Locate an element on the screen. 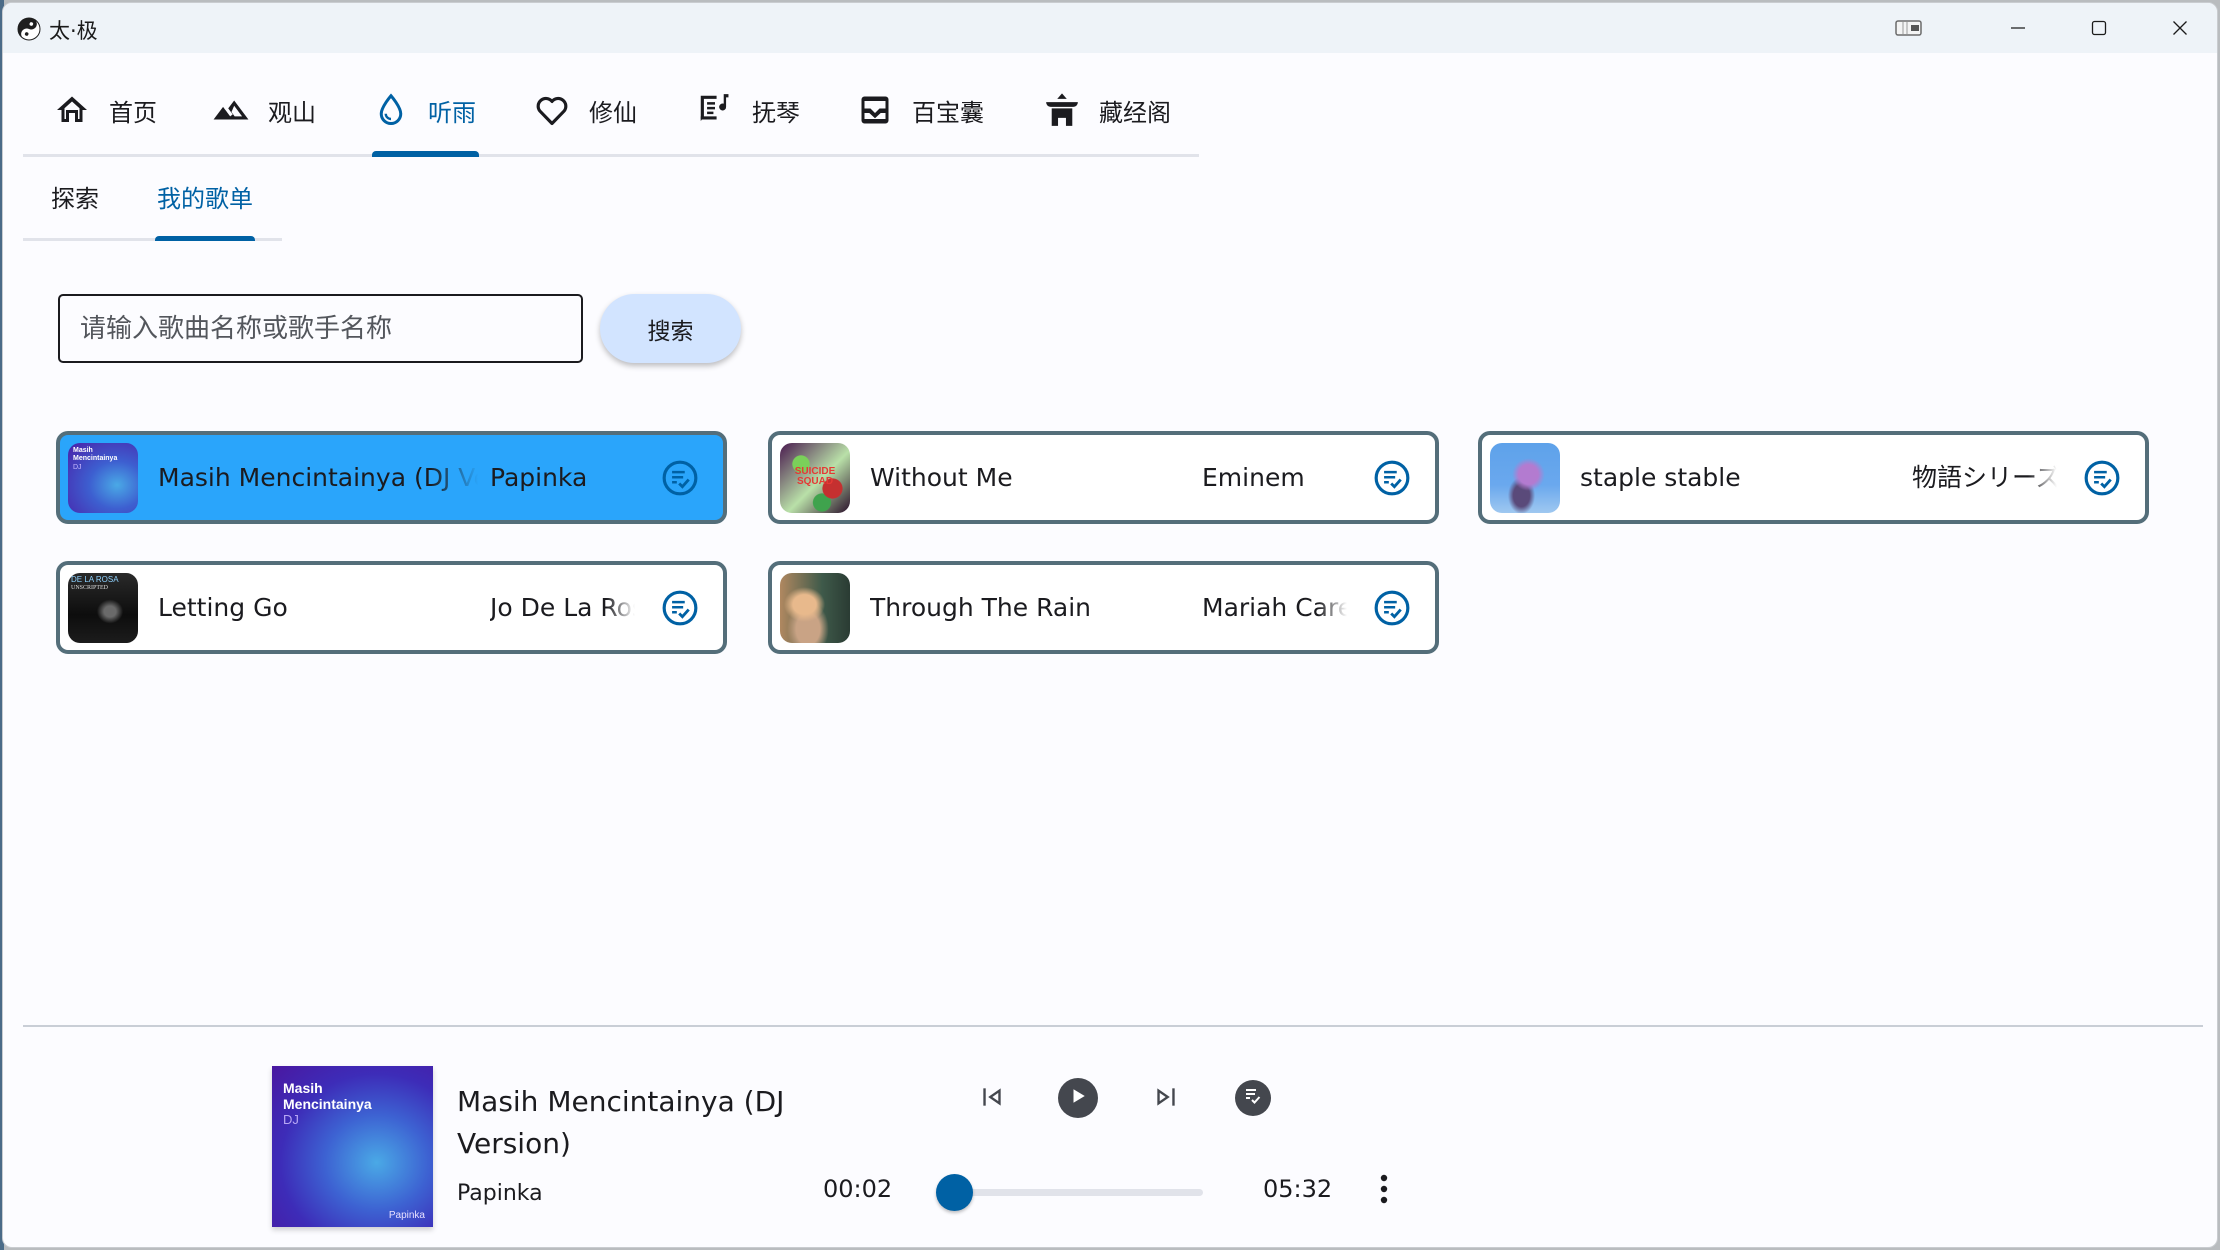 Image resolution: width=2220 pixels, height=1250 pixels. nav-tab-label: 百宝囊 is located at coordinates (948, 112).